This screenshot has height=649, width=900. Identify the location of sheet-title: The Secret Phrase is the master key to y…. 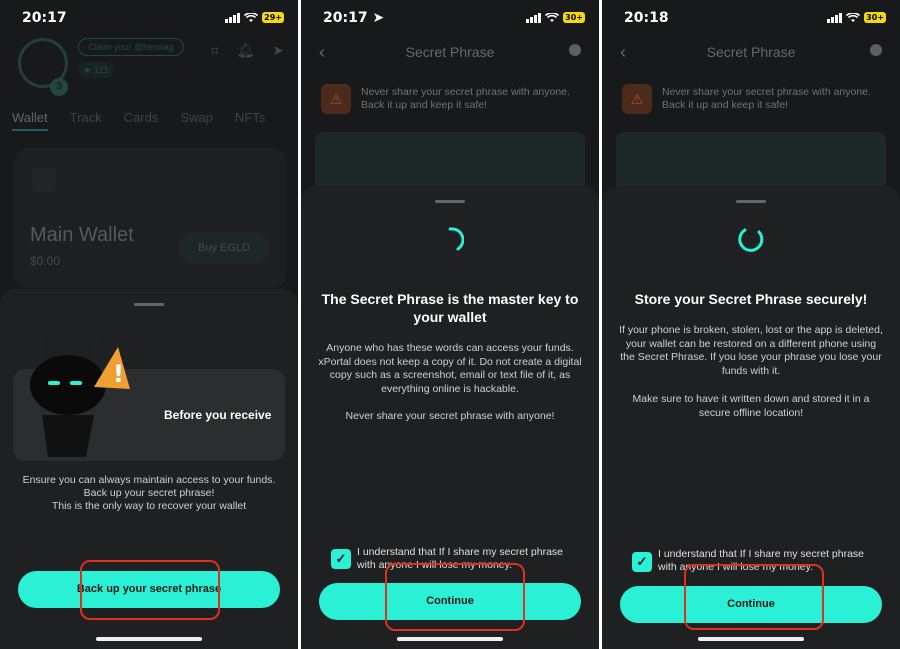
(450, 308).